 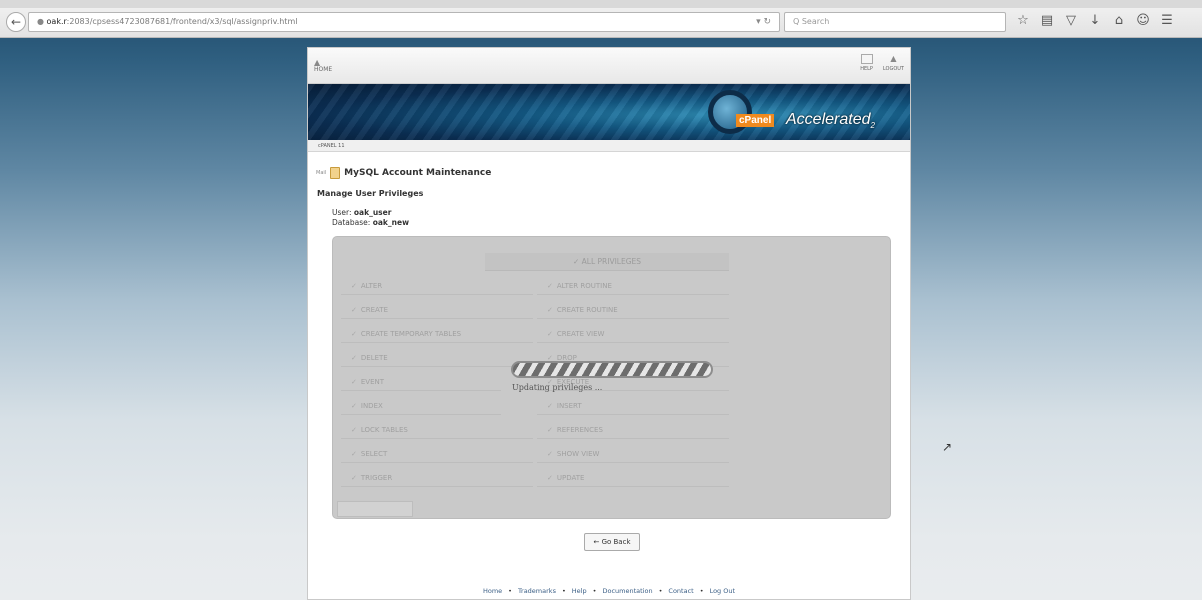 I want to click on home-icon: ⌂, so click(x=1119, y=21).